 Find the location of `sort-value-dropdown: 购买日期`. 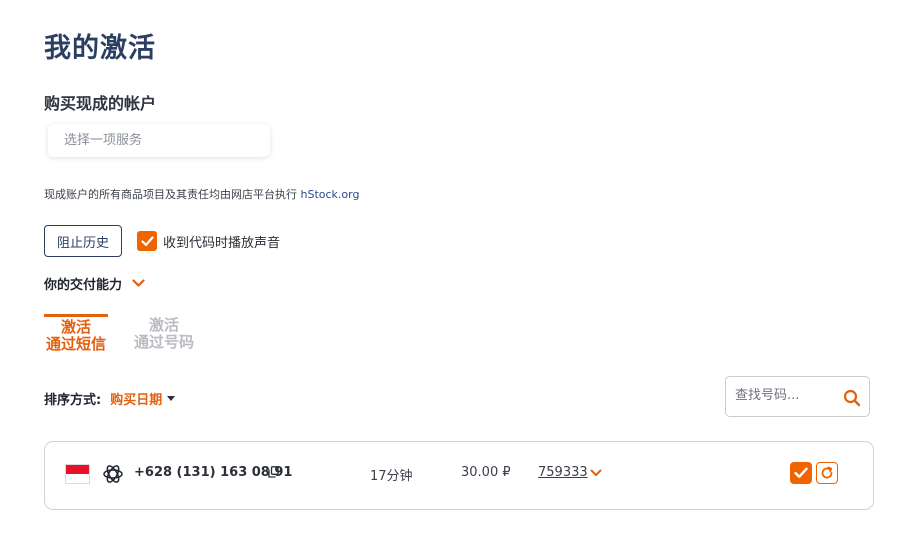

sort-value-dropdown: 购买日期 is located at coordinates (136, 398).